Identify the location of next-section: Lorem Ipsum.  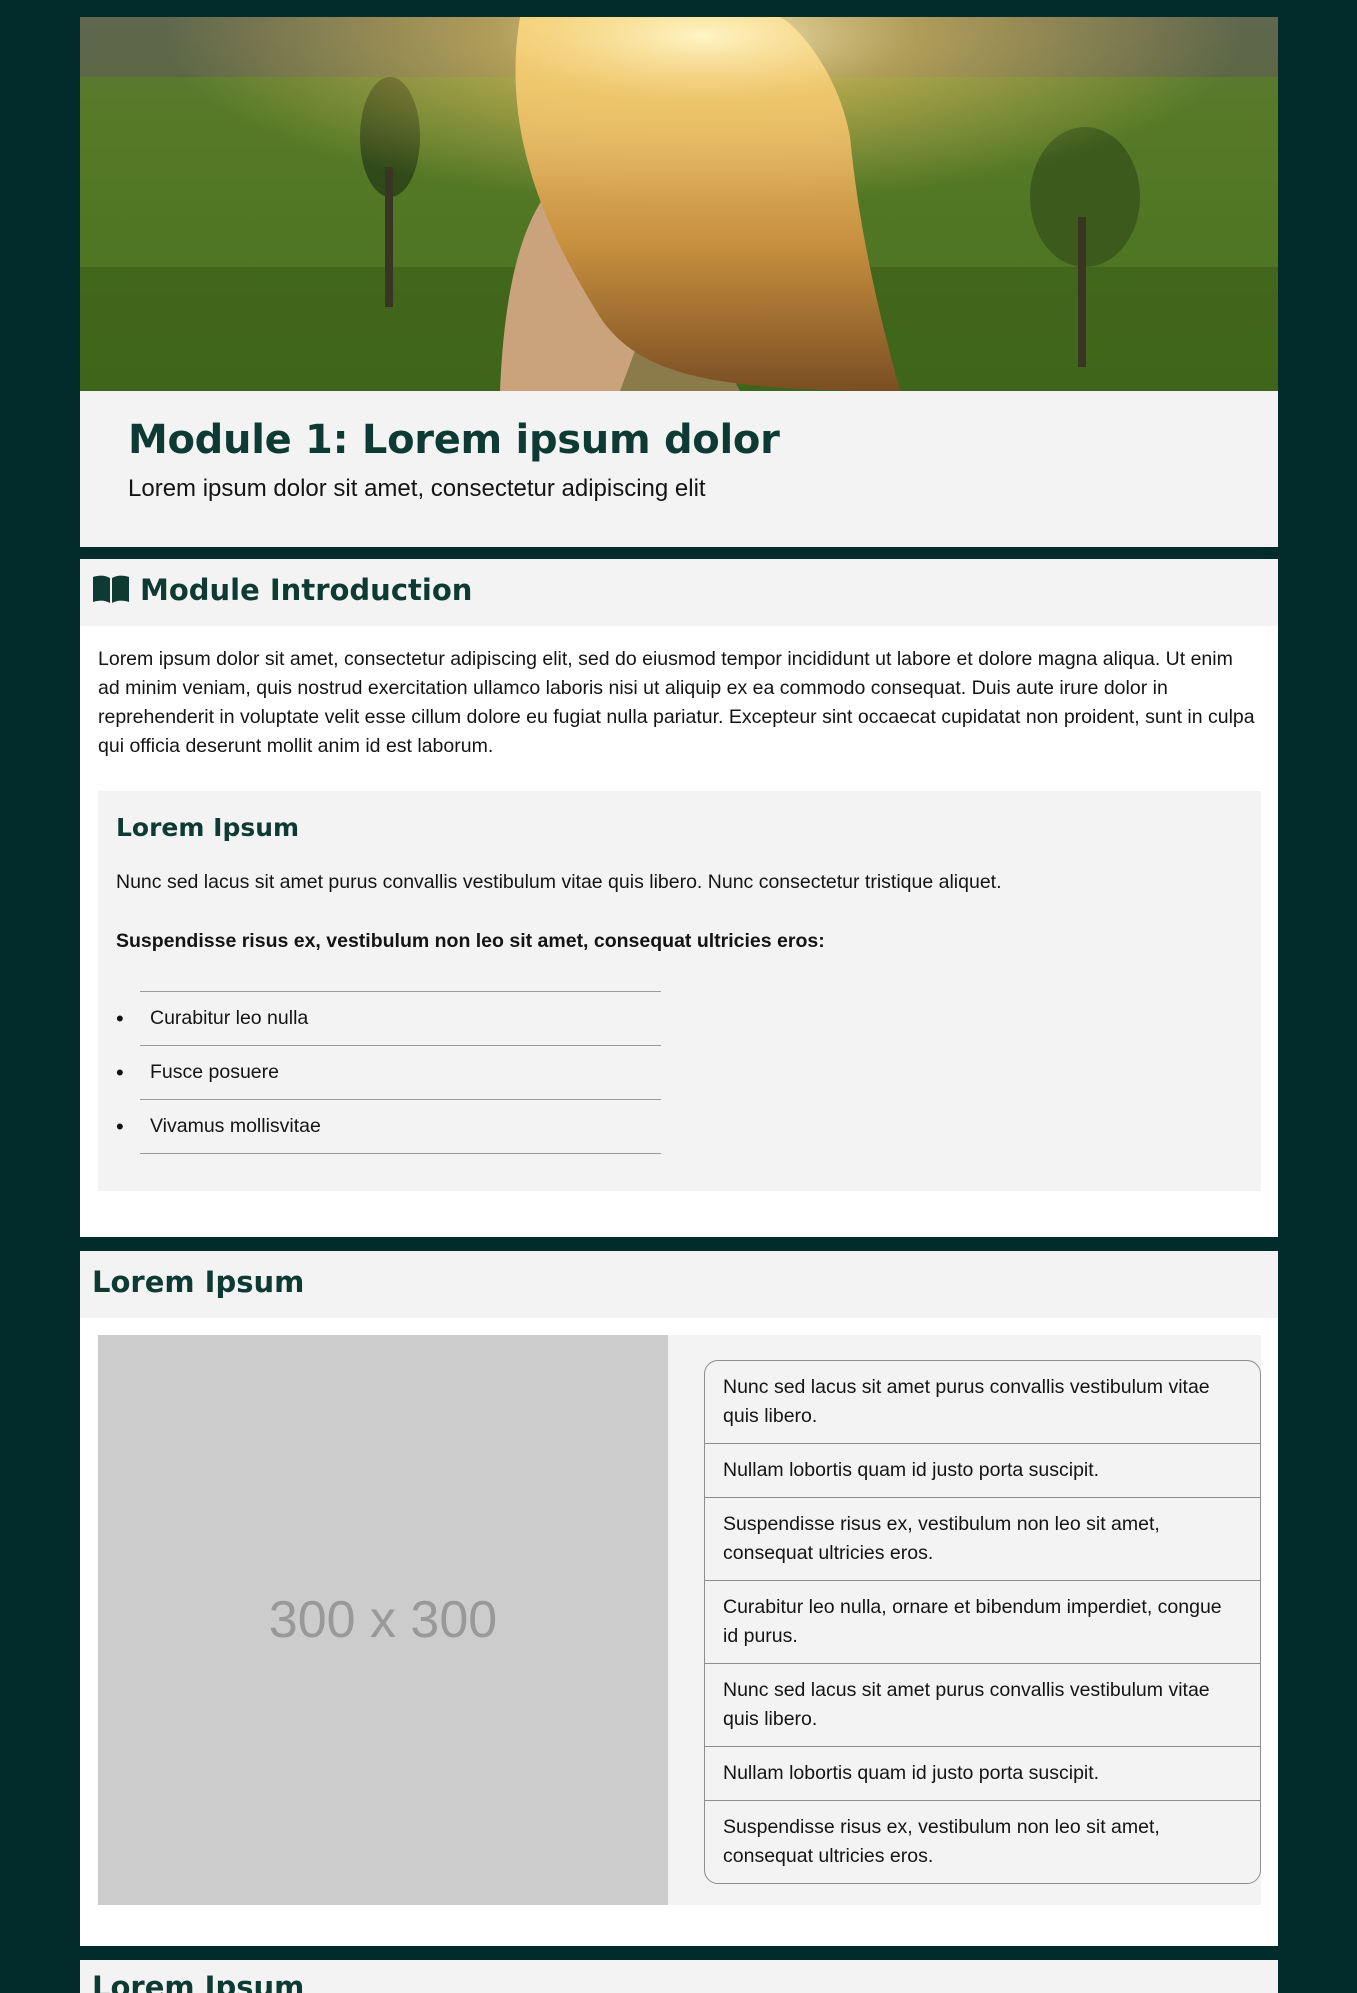
(679, 1976).